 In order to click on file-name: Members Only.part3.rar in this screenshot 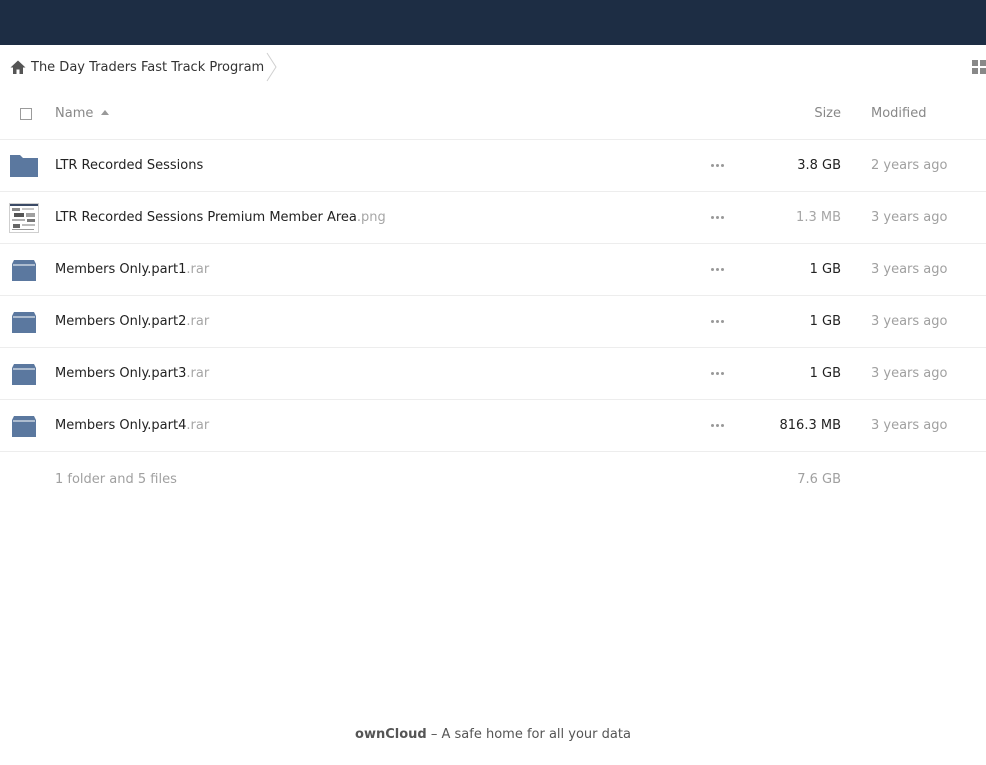, I will do `click(132, 373)`.